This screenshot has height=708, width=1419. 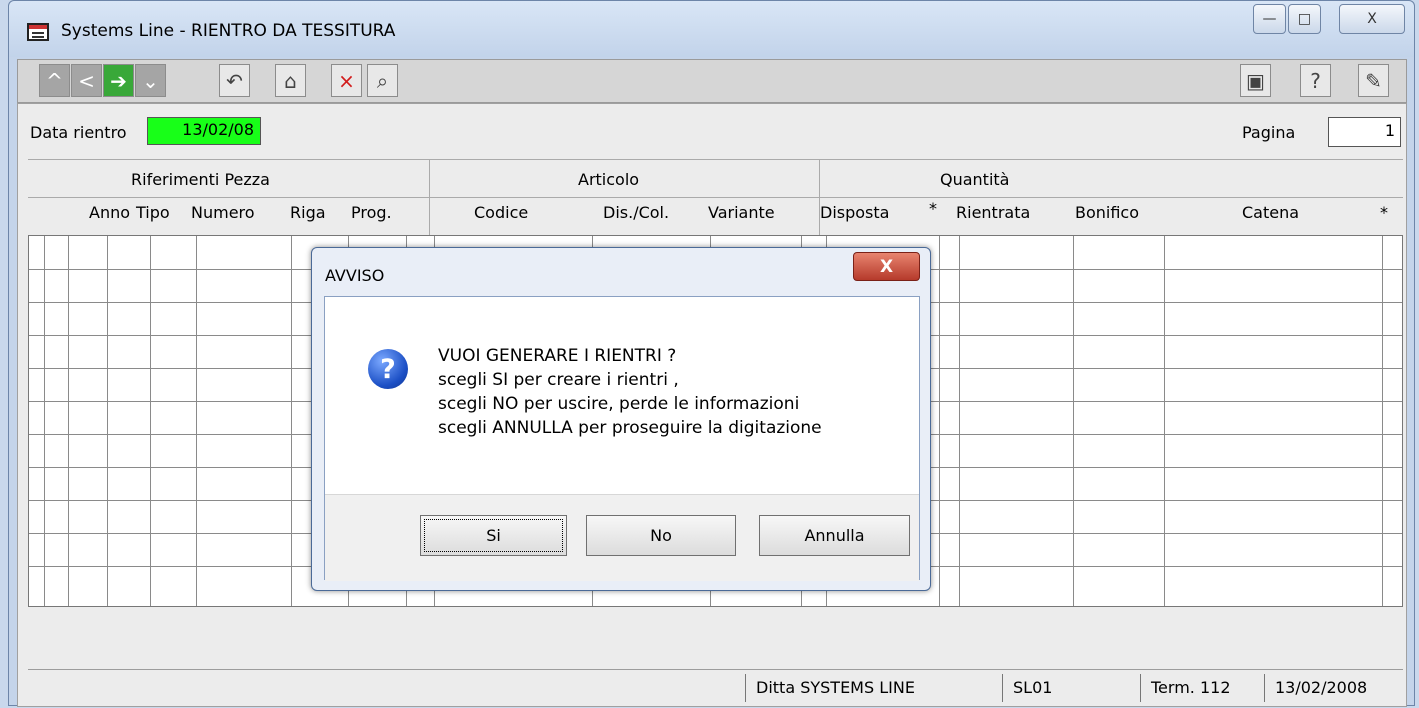 What do you see at coordinates (558, 380) in the screenshot?
I see `message-line-2: scegli SI per creare i rientri ,` at bounding box center [558, 380].